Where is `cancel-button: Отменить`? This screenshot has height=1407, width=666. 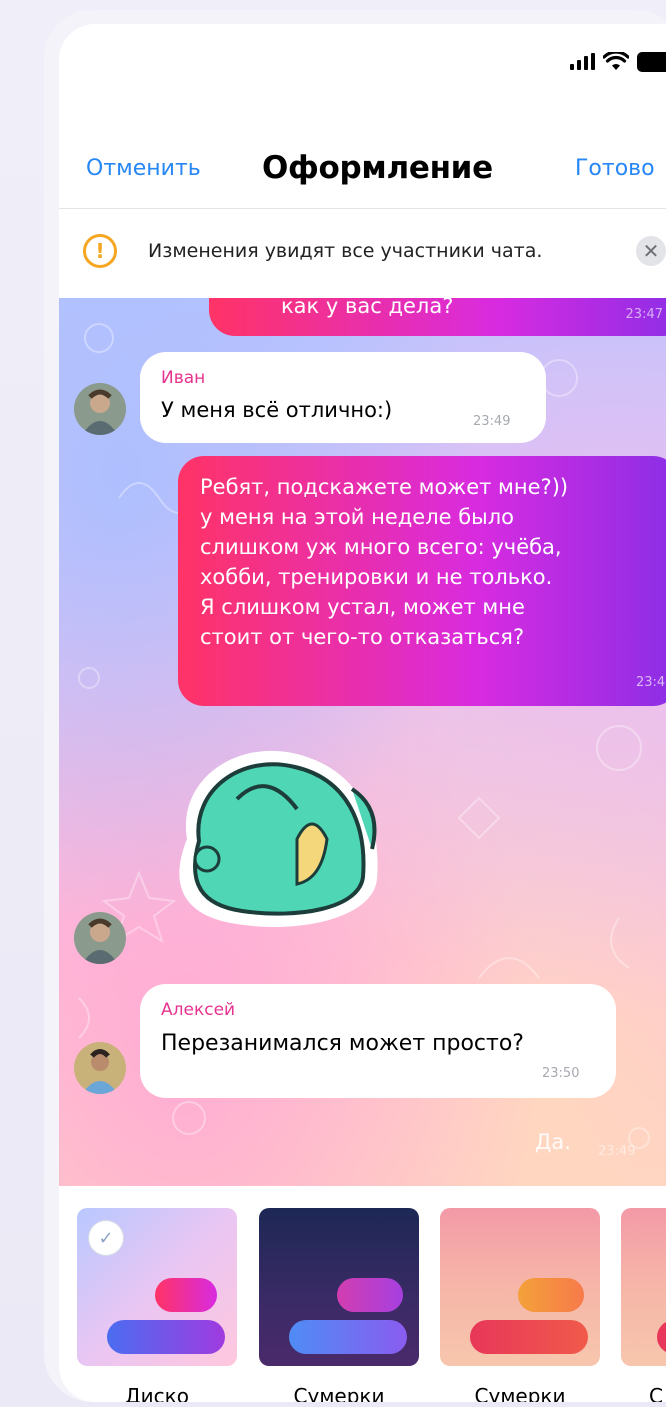
cancel-button: Отменить is located at coordinates (143, 168).